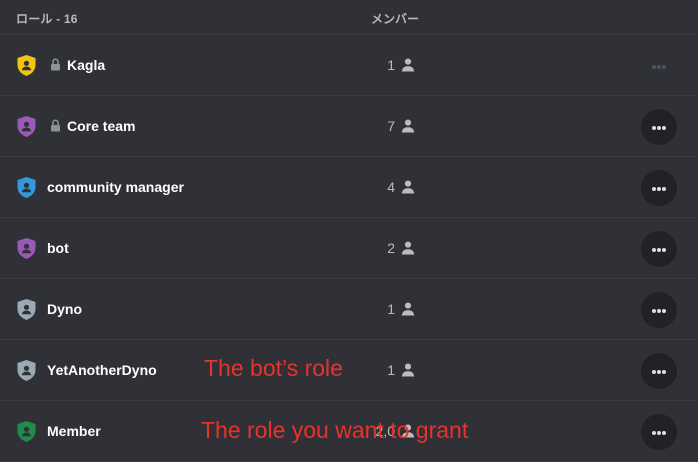  Describe the element at coordinates (102, 370) in the screenshot. I see `role-name: YetAnotherDyno` at that location.